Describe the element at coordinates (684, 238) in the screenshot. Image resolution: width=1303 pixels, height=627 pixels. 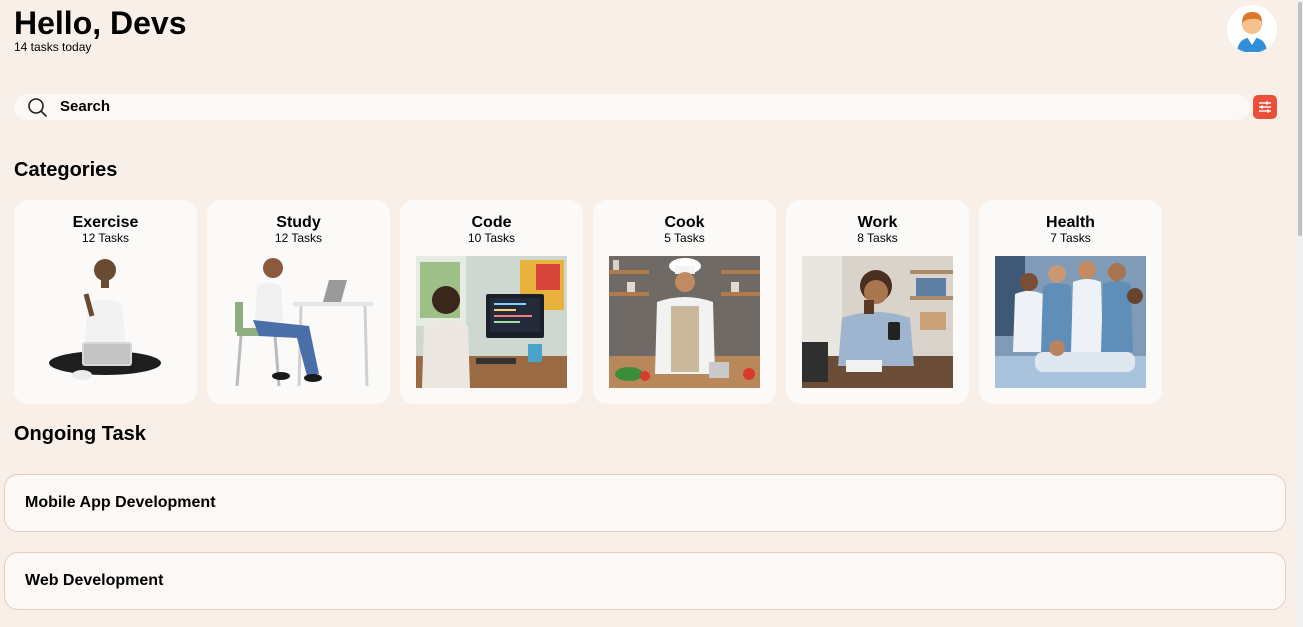
I see `category-task-count: 5 Tasks` at that location.